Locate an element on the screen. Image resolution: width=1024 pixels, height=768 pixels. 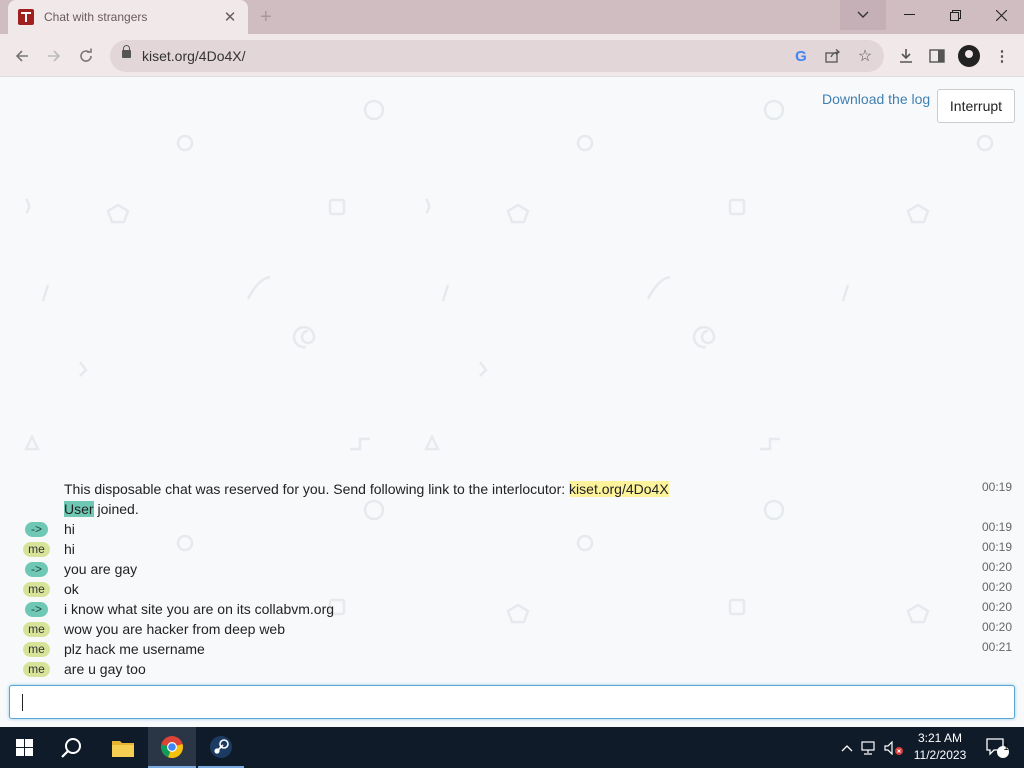
clock-date: 11/2/2023 is located at coordinates (940, 755).